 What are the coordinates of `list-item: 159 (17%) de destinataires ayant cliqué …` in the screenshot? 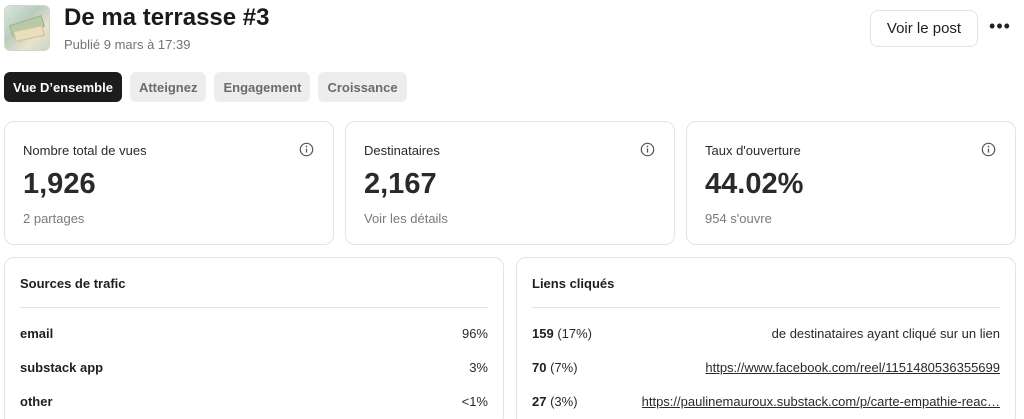 It's located at (766, 333).